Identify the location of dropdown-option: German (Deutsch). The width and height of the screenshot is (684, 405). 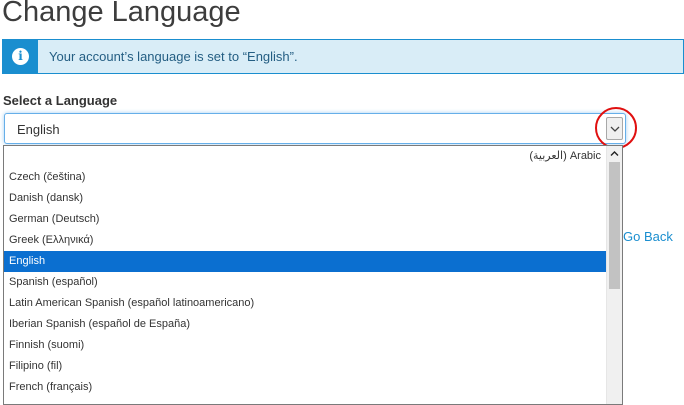
(305, 219).